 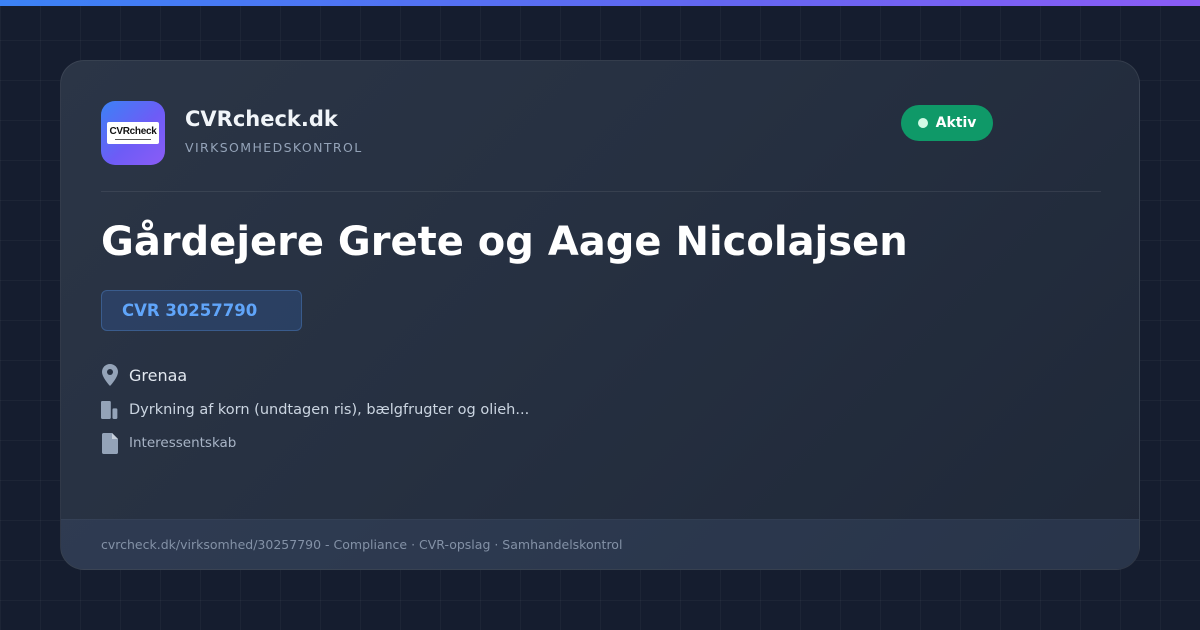 What do you see at coordinates (601, 191) in the screenshot?
I see `header-divider` at bounding box center [601, 191].